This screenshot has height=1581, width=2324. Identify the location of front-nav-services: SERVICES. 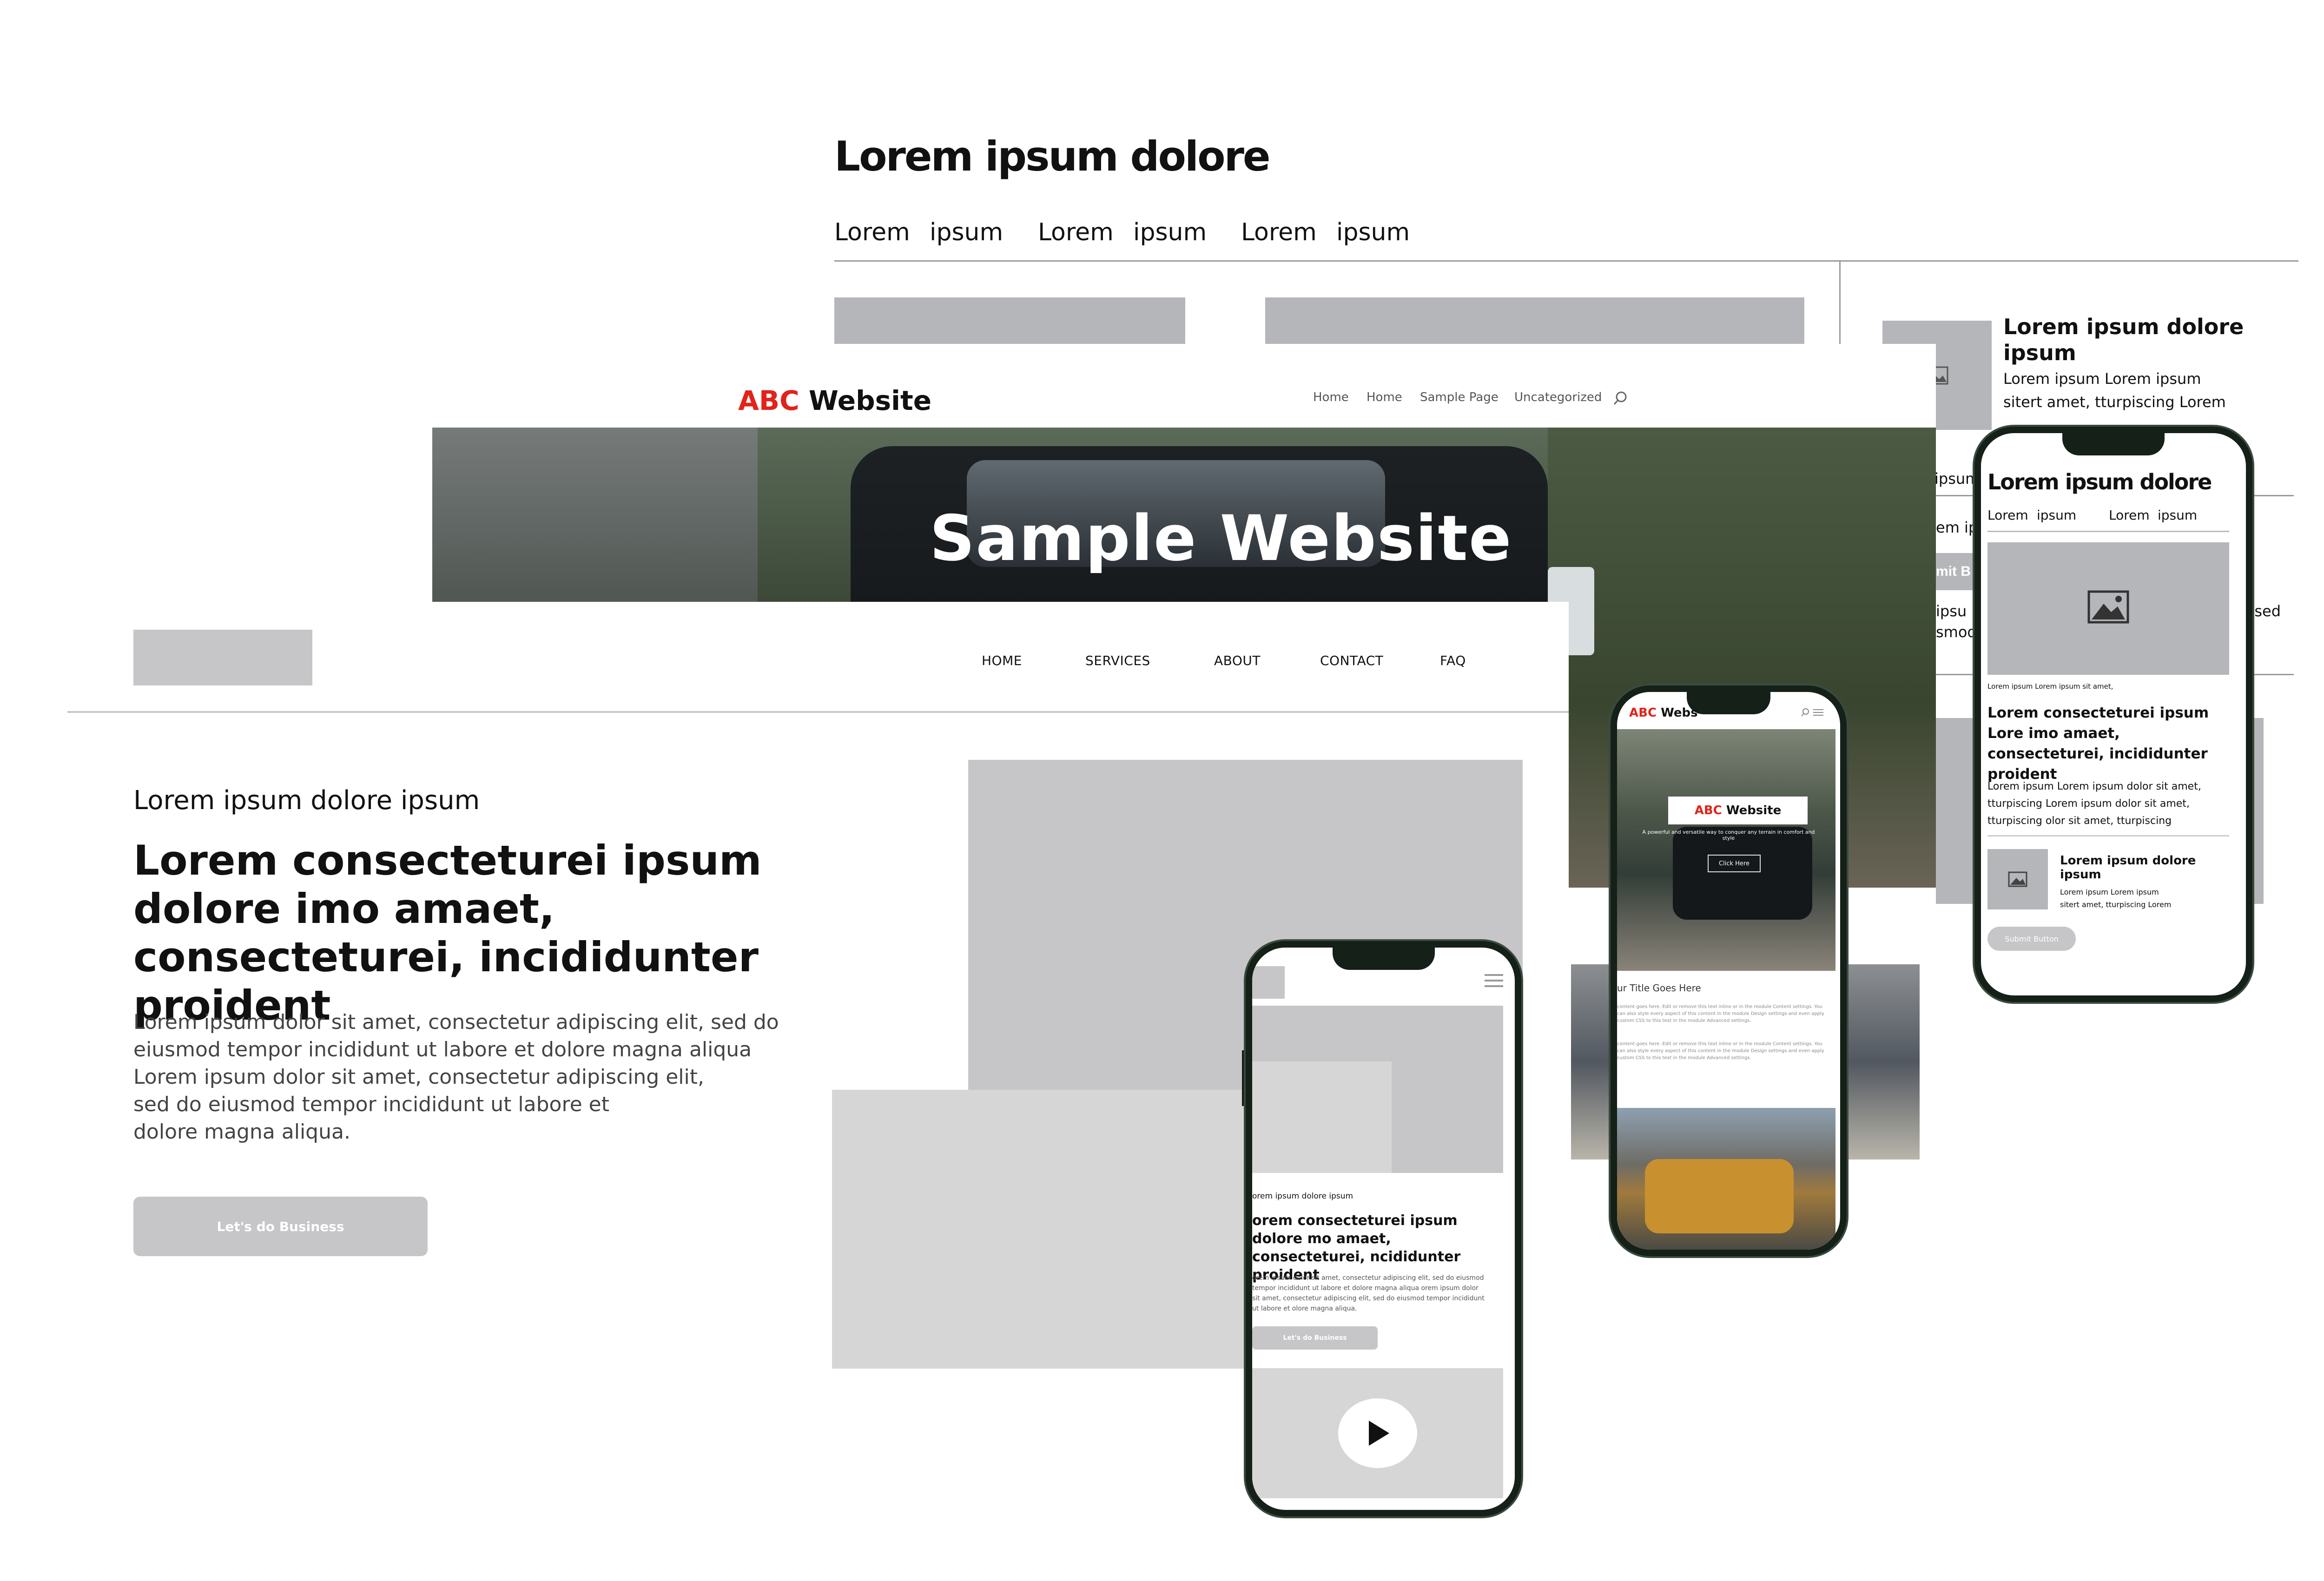
(1117, 660).